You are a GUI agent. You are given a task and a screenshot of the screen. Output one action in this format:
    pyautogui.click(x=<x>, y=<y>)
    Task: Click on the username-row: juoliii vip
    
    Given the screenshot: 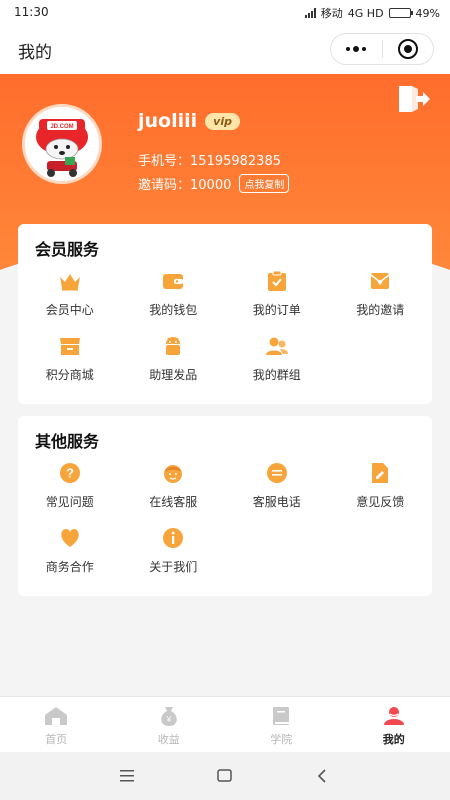 What is the action you would take?
    pyautogui.click(x=189, y=121)
    